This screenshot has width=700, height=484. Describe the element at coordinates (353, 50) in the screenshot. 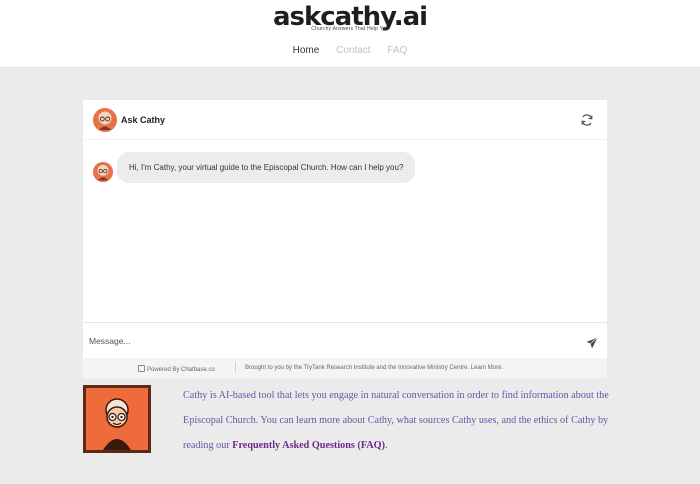

I see `nav-contact: Contact` at that location.